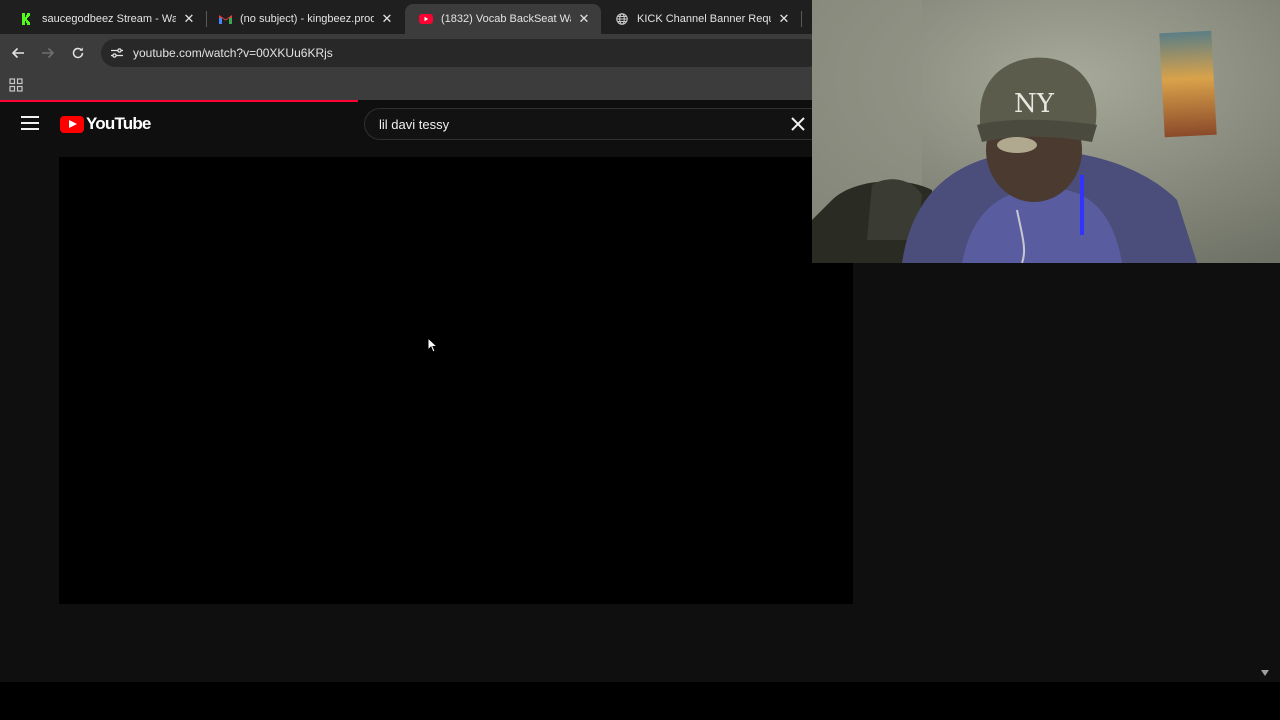 The width and height of the screenshot is (1280, 720). I want to click on tab-gmail: (no subject) - kingbeez.prod@g ✕, so click(304, 19).